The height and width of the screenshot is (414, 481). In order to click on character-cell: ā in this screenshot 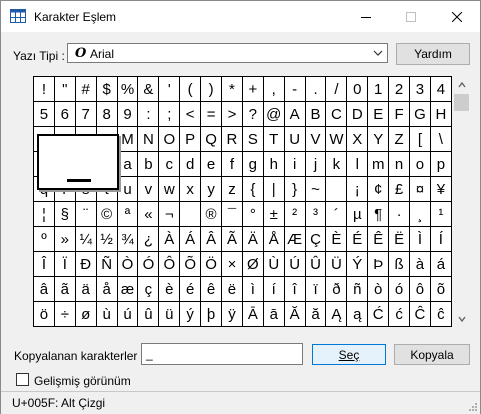, I will do `click(274, 314)`.